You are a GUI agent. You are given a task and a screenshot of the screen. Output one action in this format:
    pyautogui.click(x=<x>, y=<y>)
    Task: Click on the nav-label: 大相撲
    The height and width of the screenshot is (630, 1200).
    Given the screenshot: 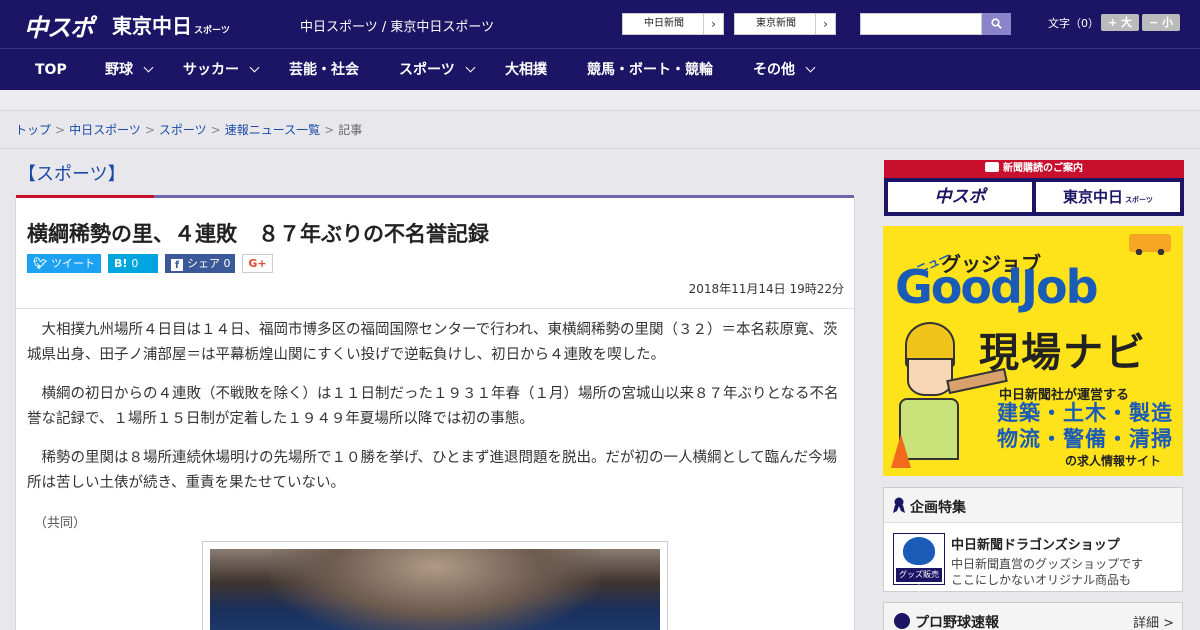 What is the action you would take?
    pyautogui.click(x=526, y=70)
    